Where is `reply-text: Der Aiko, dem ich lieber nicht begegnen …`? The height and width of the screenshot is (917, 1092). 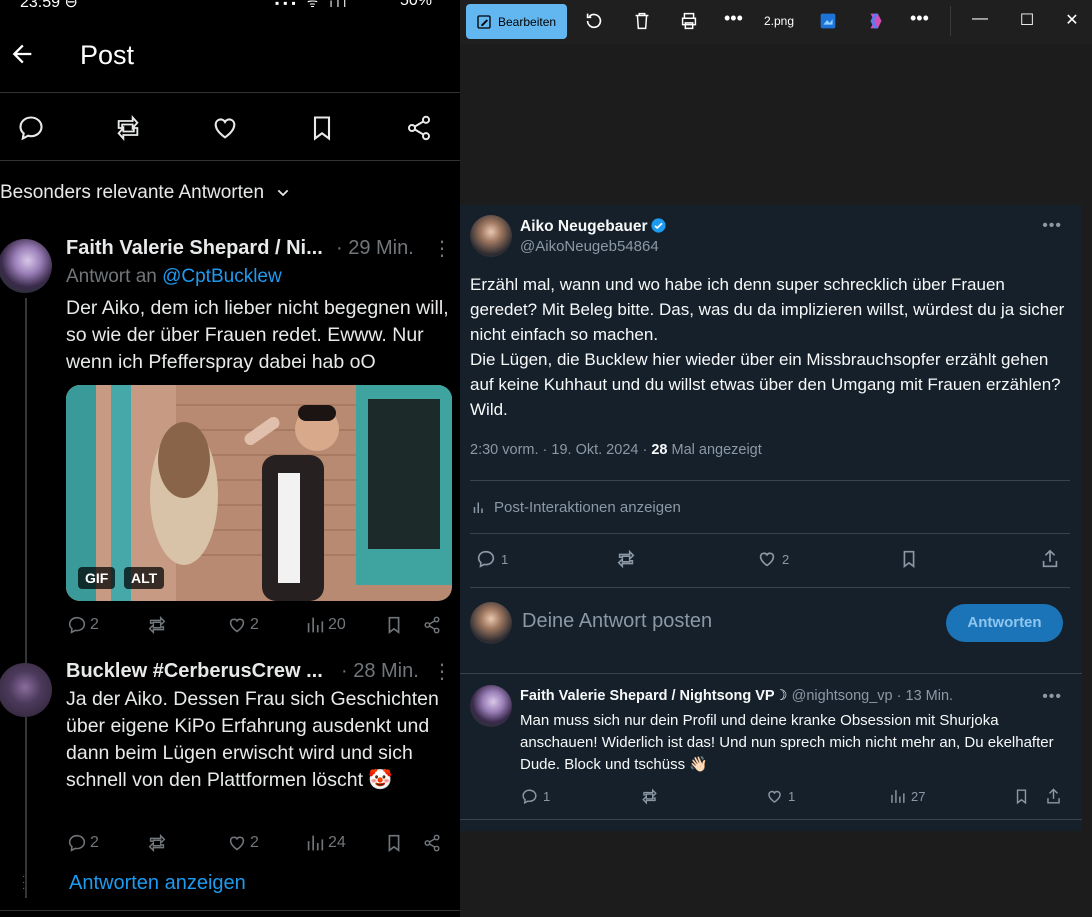 reply-text: Der Aiko, dem ich lieber nicht begegnen … is located at coordinates (257, 335).